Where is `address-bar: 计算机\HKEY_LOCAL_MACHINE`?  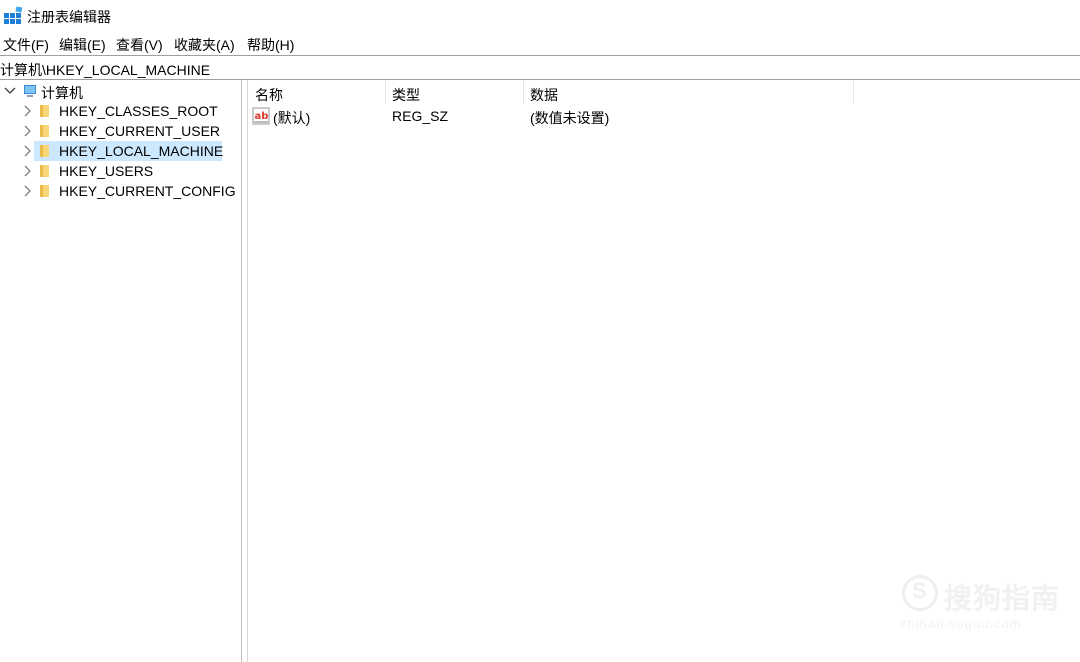
address-bar: 计算机\HKEY_LOCAL_MACHINE is located at coordinates (540, 67).